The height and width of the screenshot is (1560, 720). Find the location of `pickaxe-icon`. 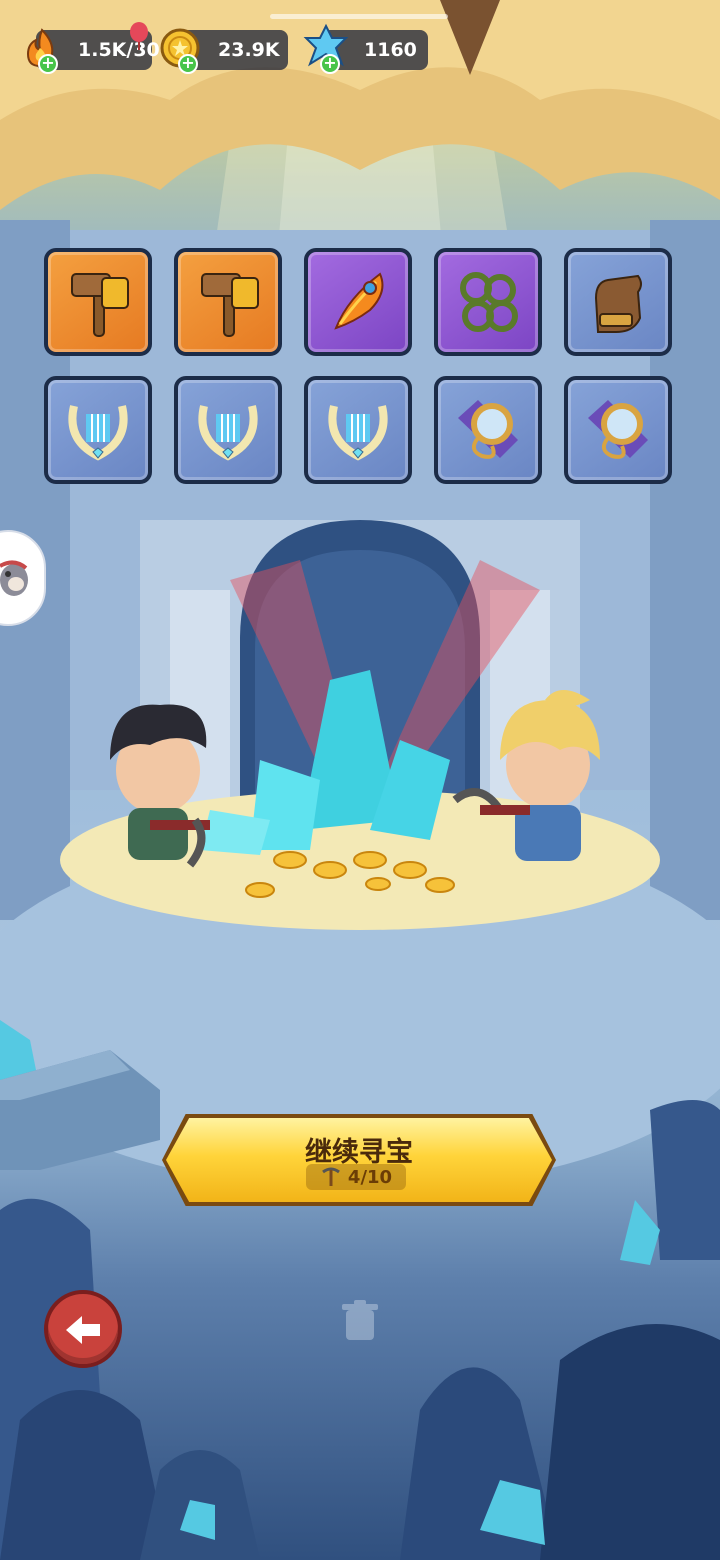

pickaxe-icon is located at coordinates (331, 1176).